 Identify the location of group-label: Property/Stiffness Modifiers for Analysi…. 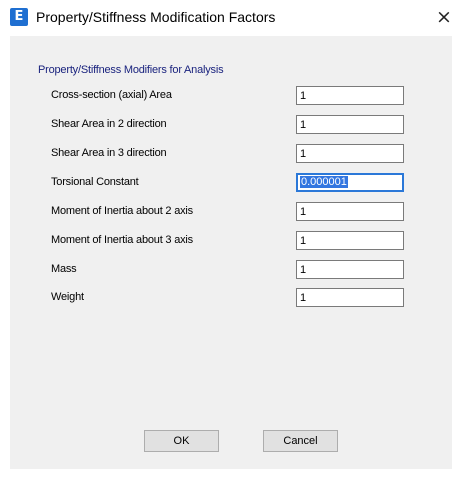
(131, 70).